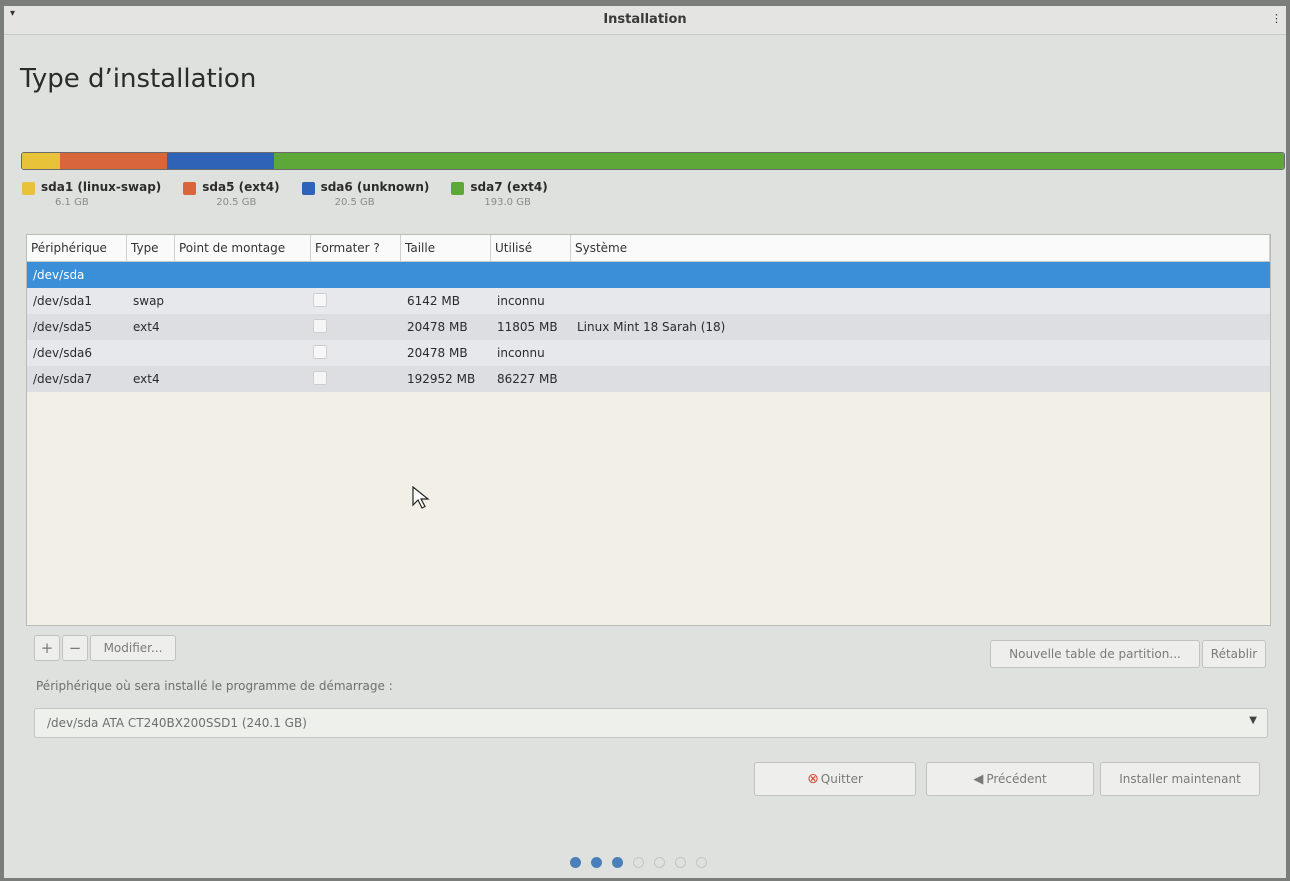  Describe the element at coordinates (648, 379) in the screenshot. I see `table-row: /dev/sda7 ext4 192952 MB 86227 MB` at that location.